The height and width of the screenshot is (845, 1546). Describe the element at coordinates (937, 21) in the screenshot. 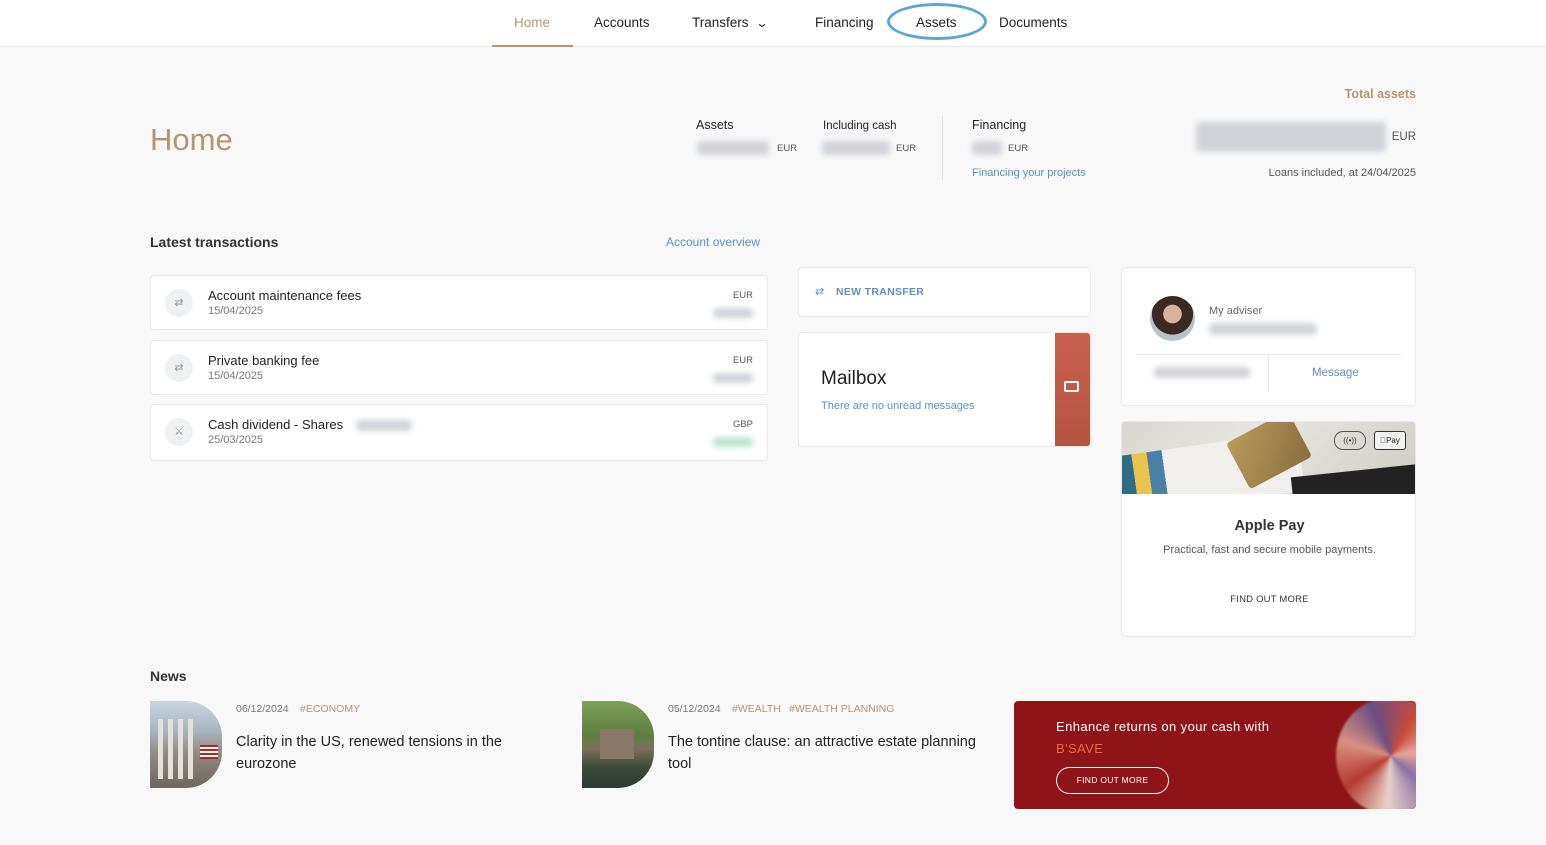

I see `assets-highlight-ring` at that location.